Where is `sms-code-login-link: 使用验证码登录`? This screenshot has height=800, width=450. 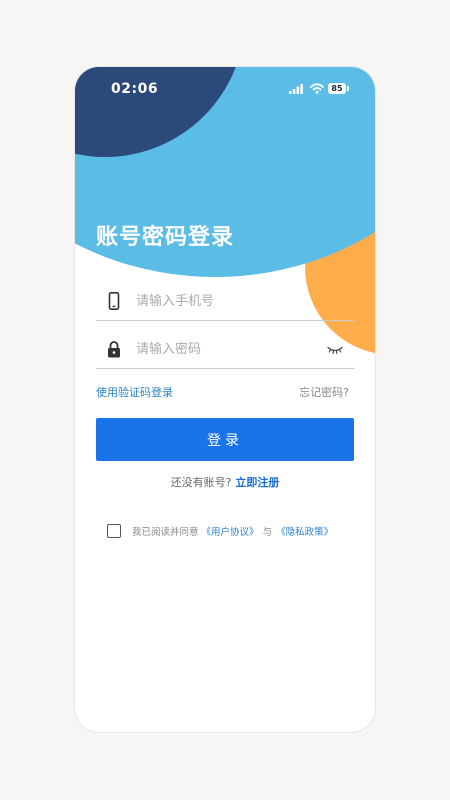
sms-code-login-link: 使用验证码登录 is located at coordinates (134, 392).